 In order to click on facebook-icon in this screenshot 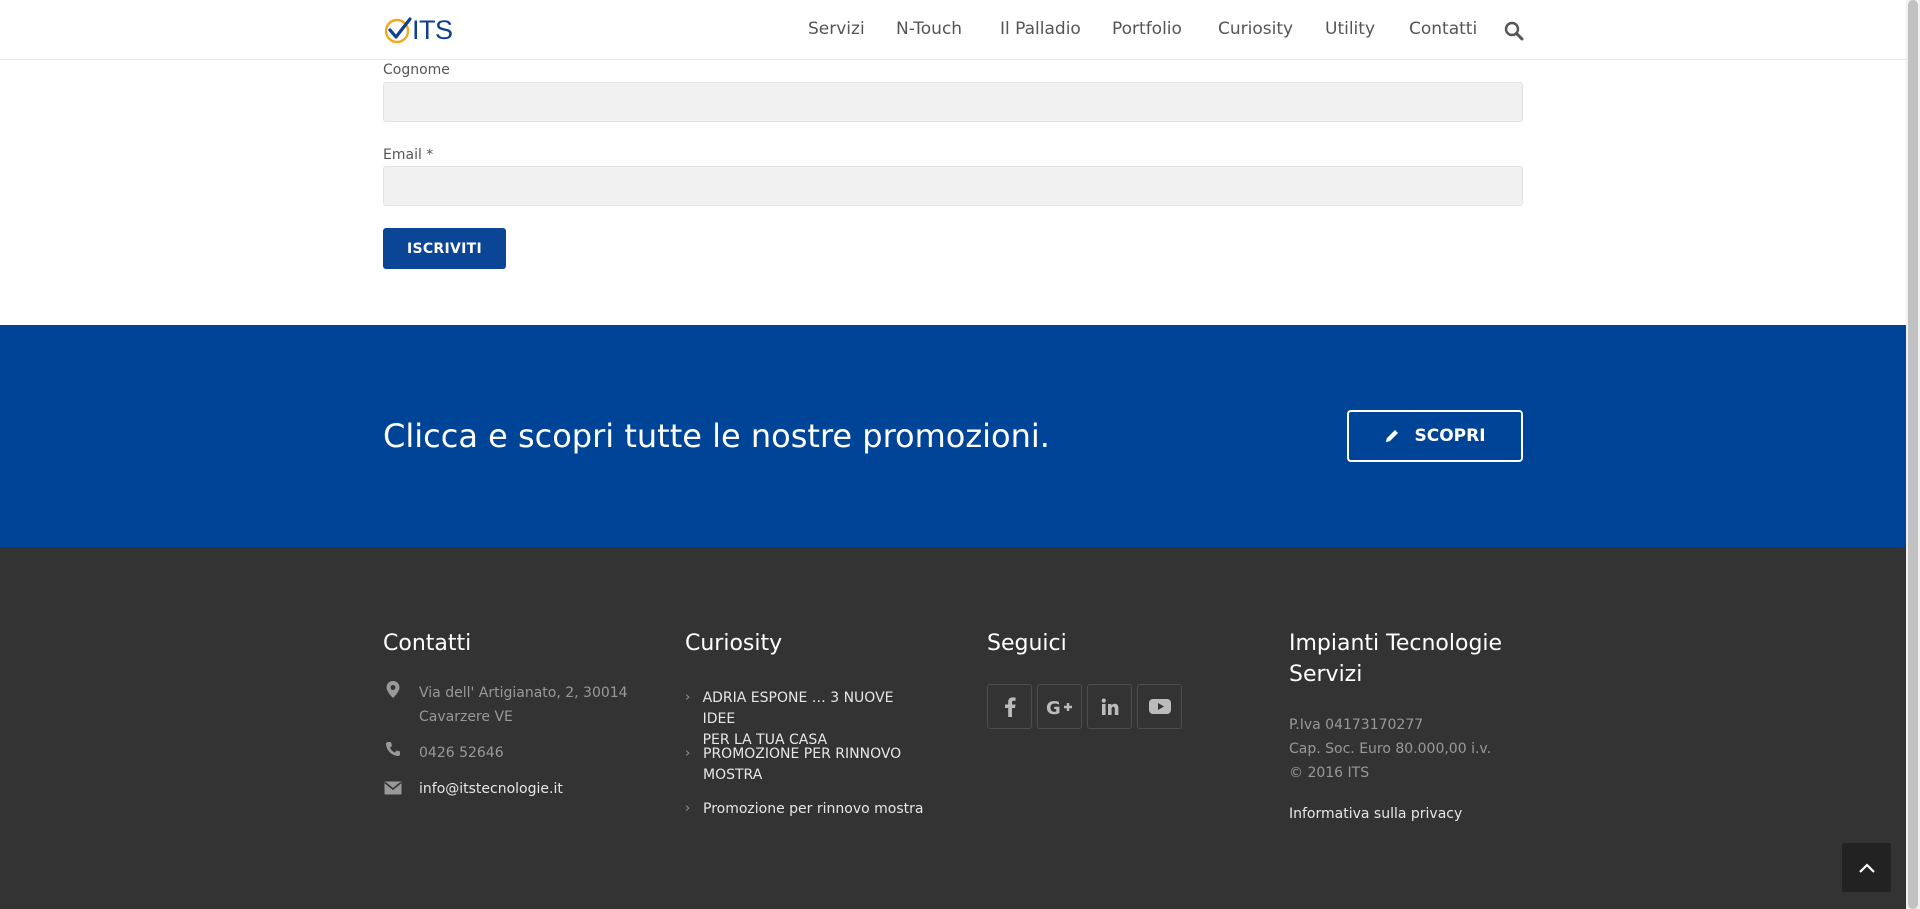, I will do `click(1010, 706)`.